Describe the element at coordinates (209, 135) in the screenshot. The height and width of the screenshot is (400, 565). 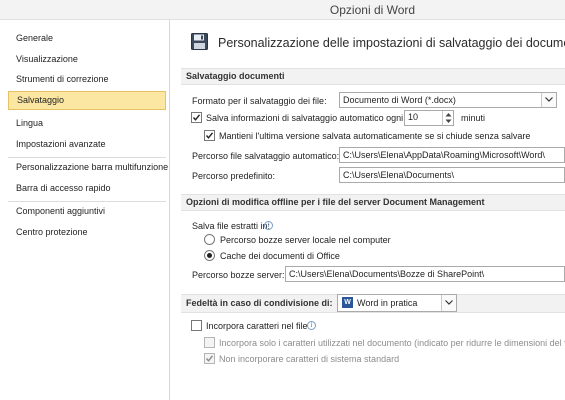
I see `keep-last-version-checkbox` at that location.